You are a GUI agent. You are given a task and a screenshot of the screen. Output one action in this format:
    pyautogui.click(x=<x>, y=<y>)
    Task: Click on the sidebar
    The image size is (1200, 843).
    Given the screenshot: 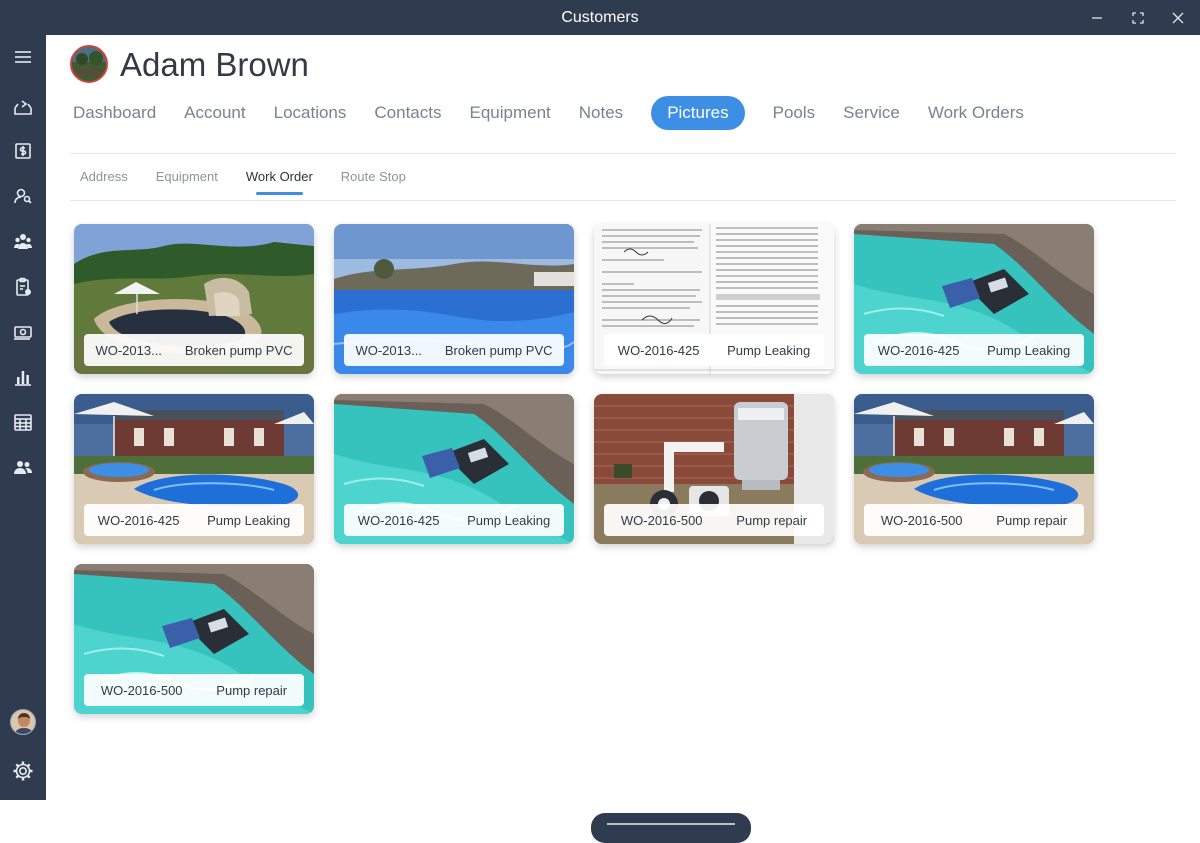 What is the action you would take?
    pyautogui.click(x=23, y=417)
    